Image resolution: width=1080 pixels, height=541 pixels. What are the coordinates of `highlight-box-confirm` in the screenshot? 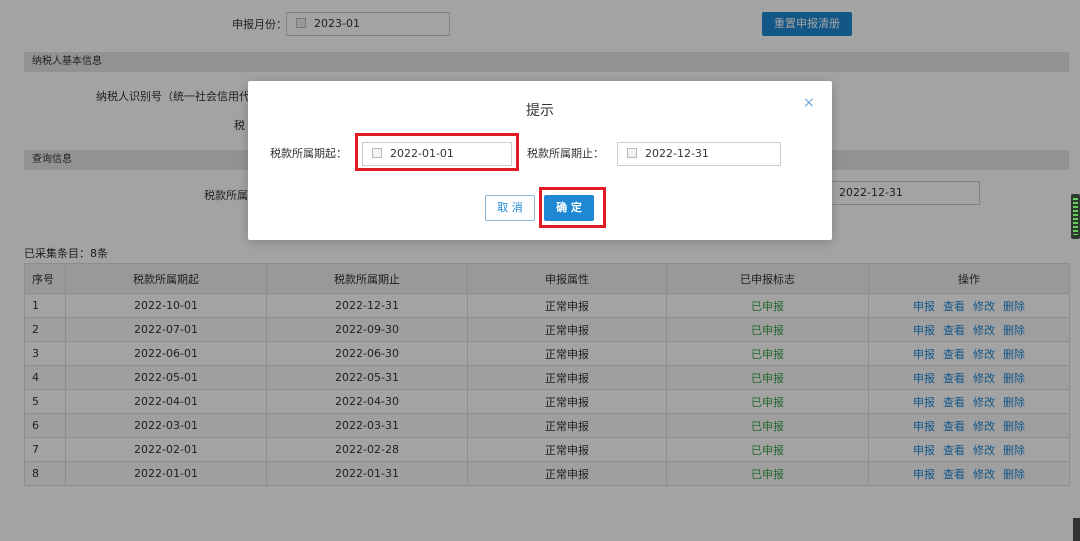 It's located at (572, 207).